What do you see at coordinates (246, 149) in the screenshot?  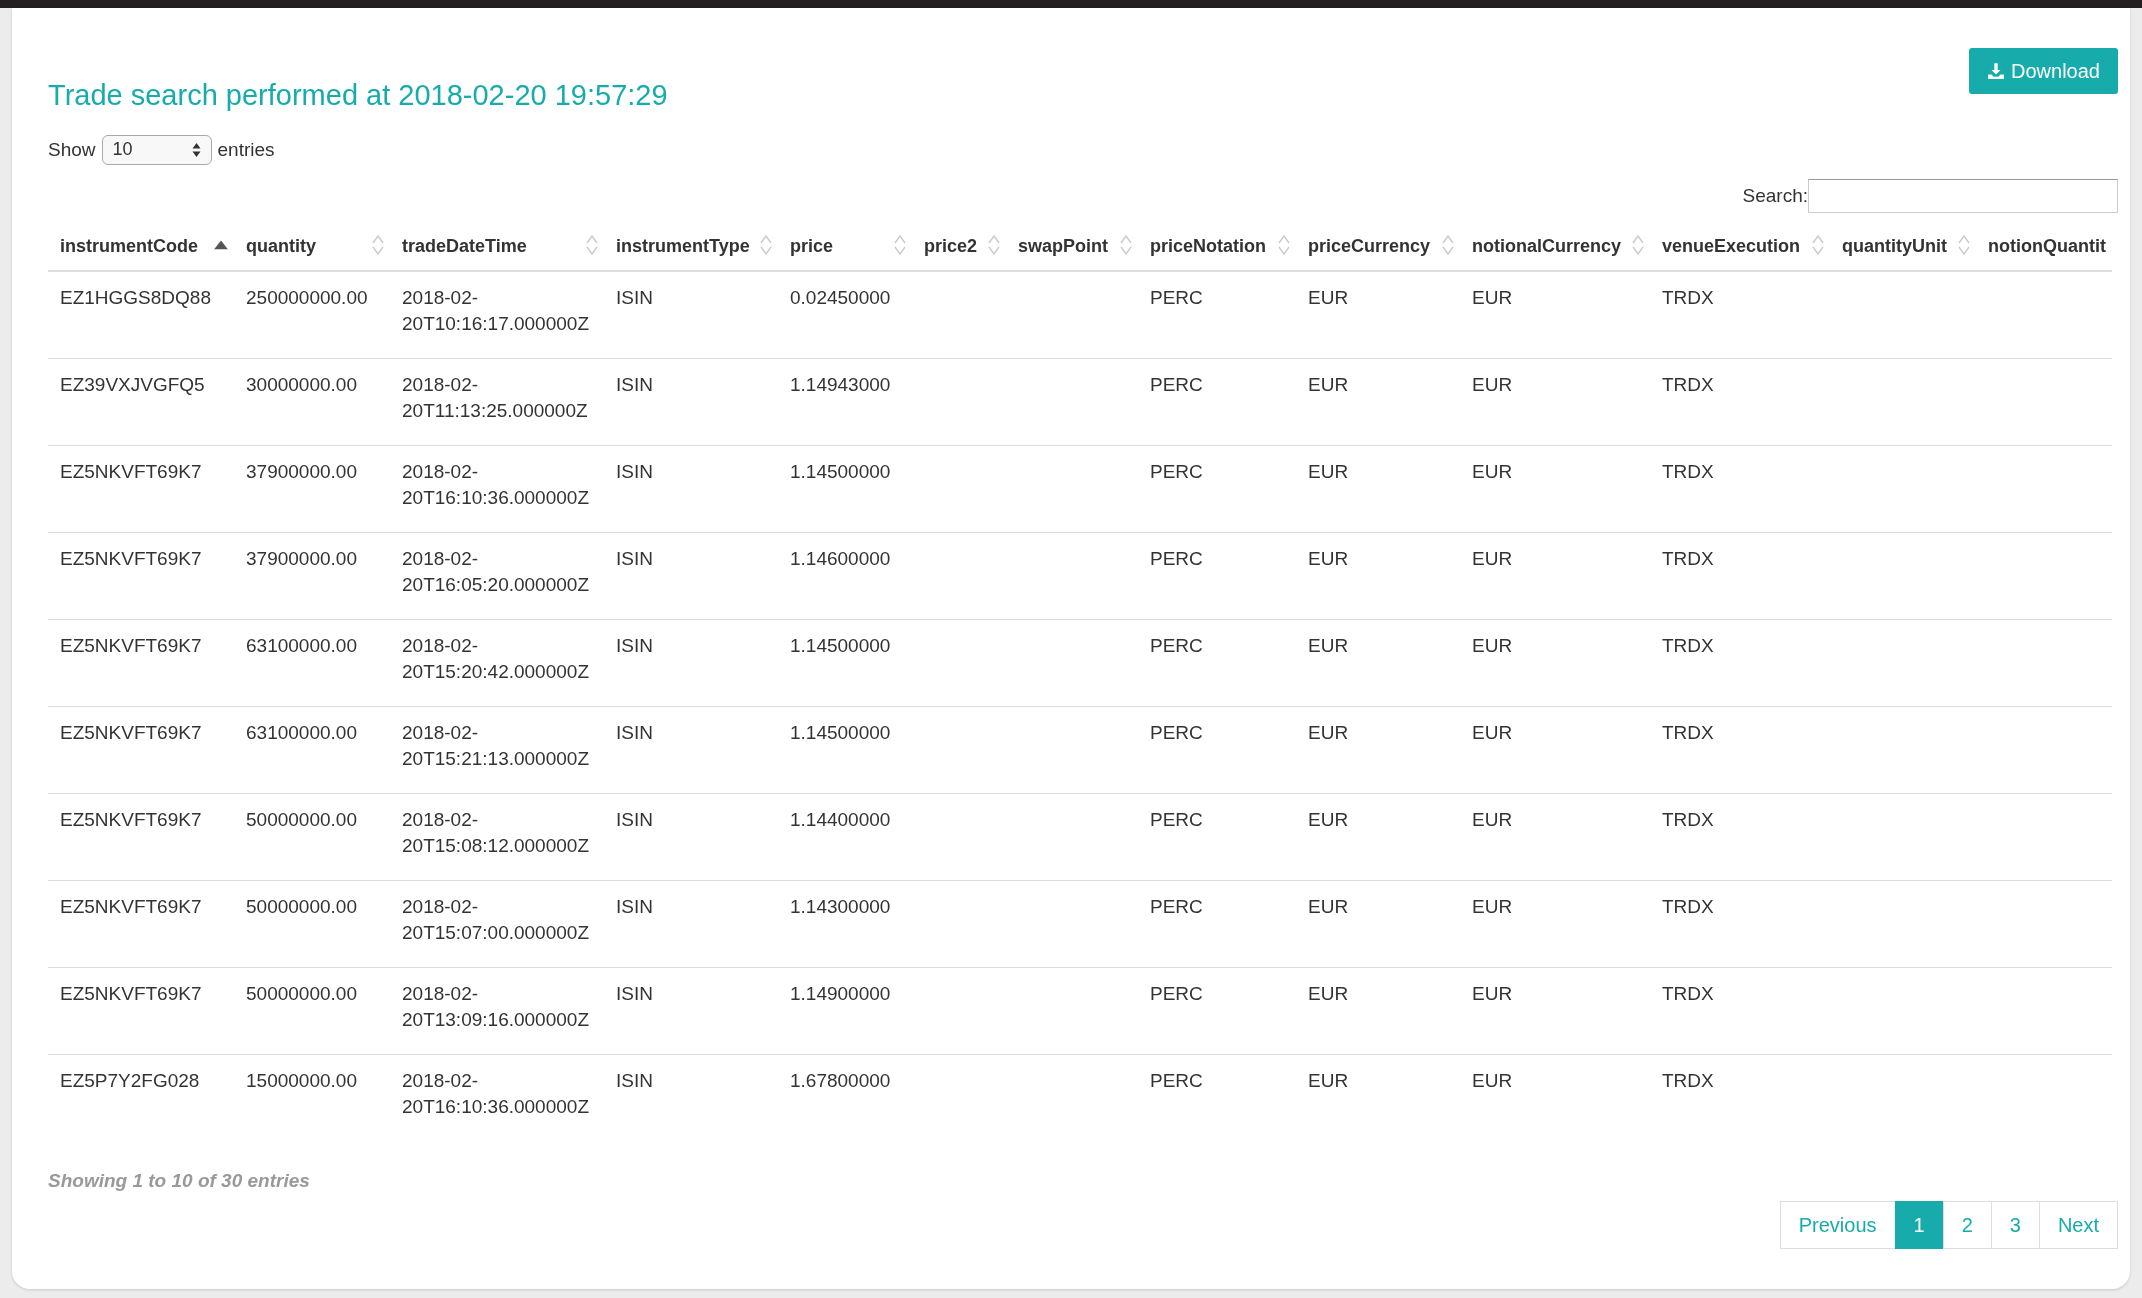 I see `entries-label: entries` at bounding box center [246, 149].